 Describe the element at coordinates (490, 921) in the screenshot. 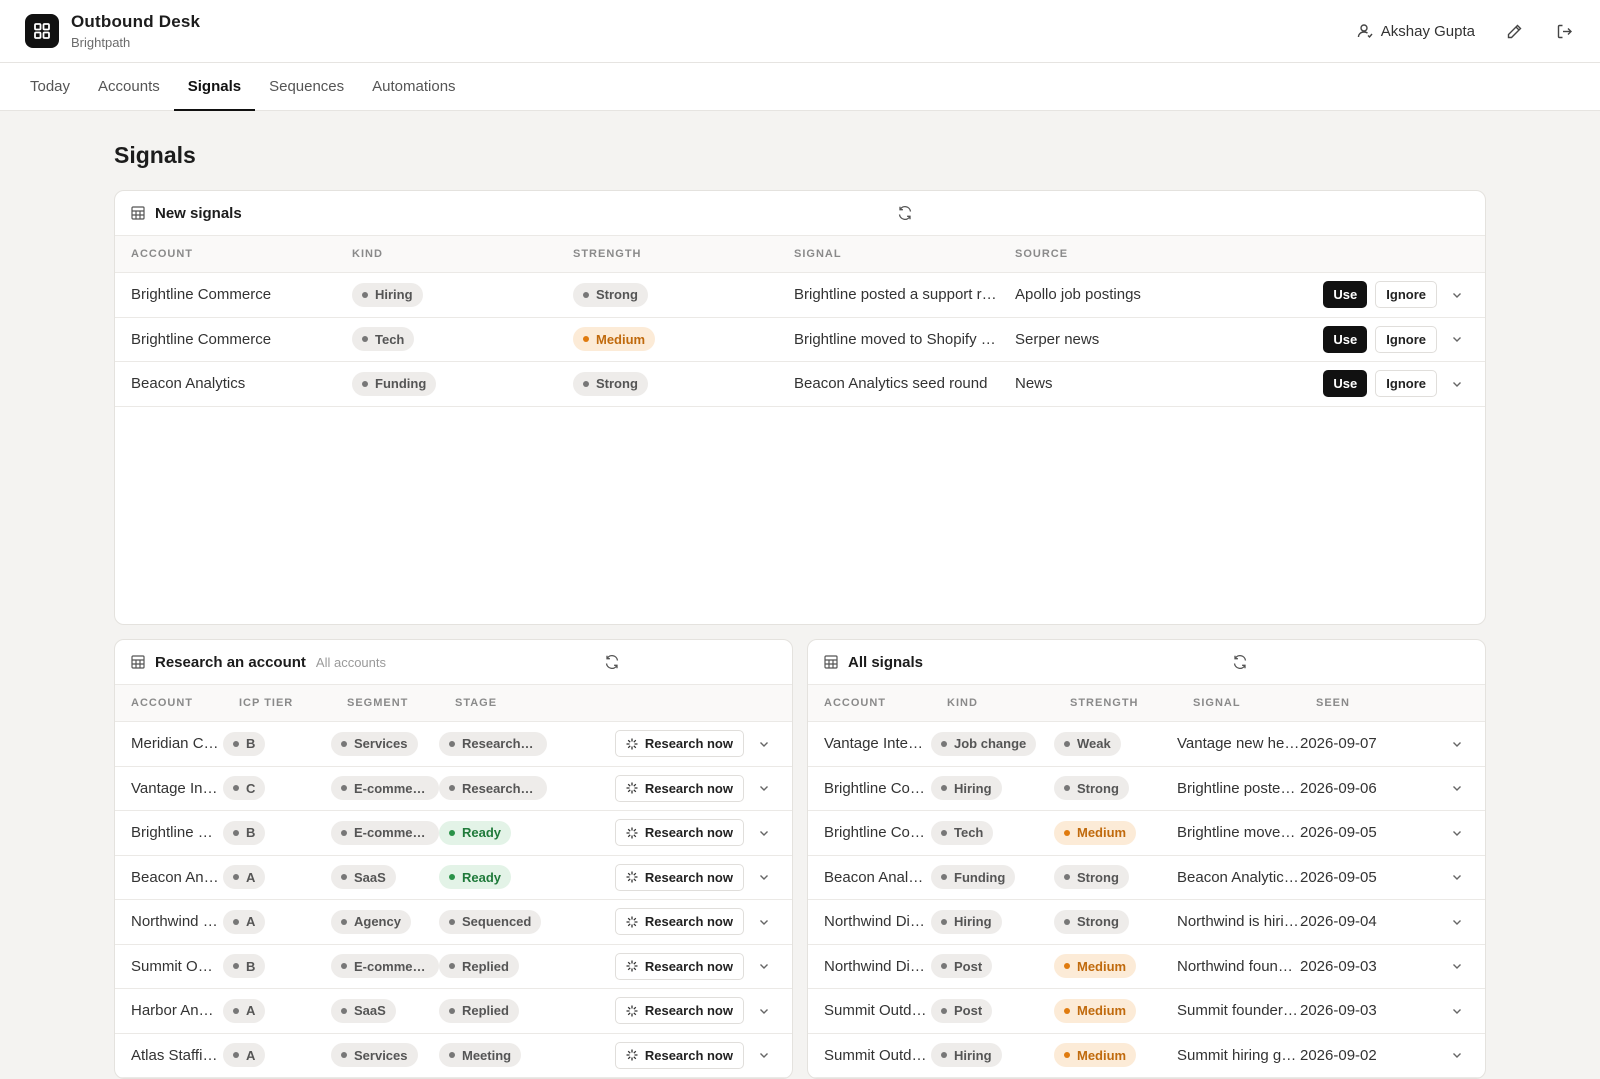

I see `stage-badge: Sequenced` at that location.